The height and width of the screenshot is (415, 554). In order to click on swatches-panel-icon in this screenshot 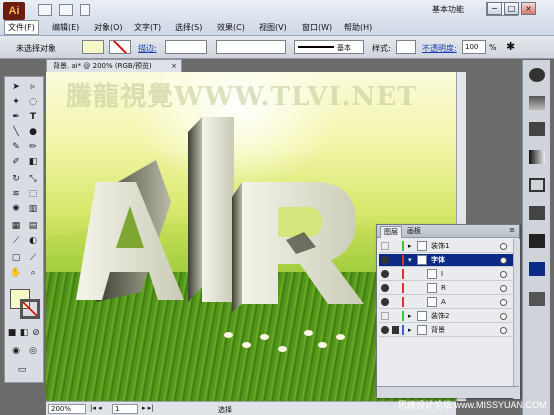, I will do `click(537, 103)`.